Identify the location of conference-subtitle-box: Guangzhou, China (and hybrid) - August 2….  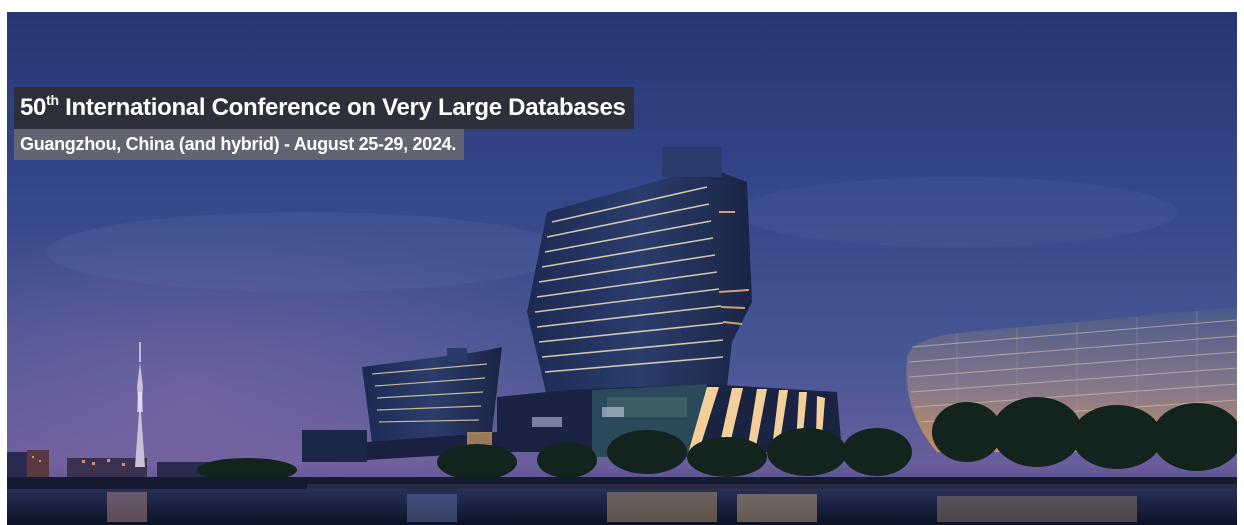
(239, 144).